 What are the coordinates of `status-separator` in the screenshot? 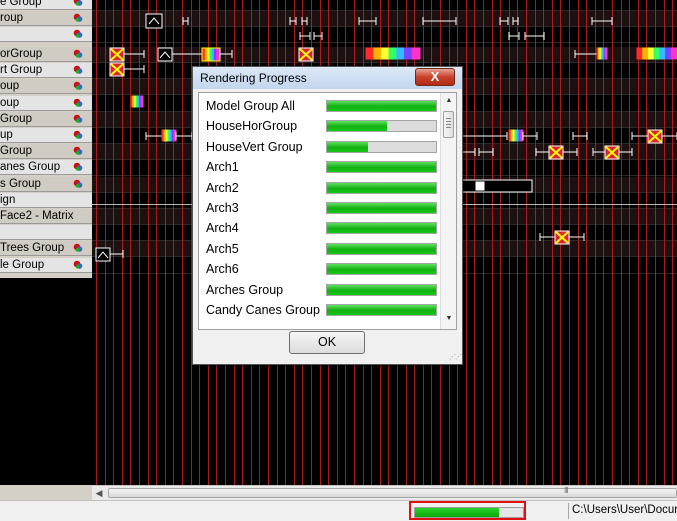 It's located at (568, 511).